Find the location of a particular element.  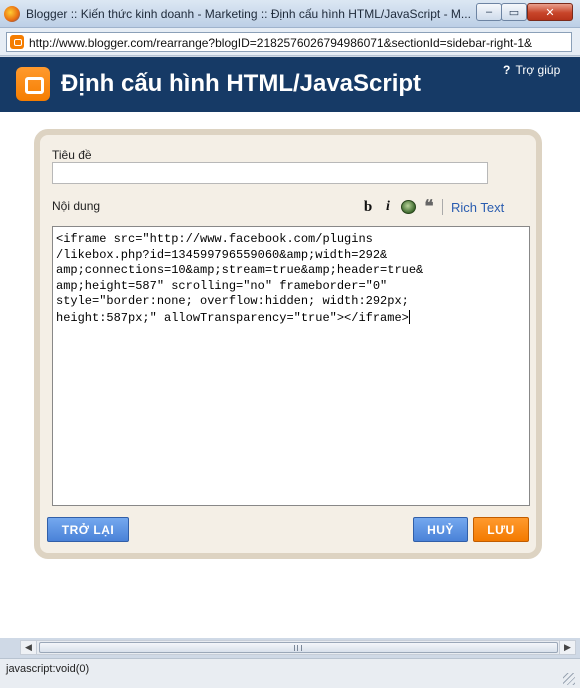

maximize-button: ▭ is located at coordinates (514, 12).